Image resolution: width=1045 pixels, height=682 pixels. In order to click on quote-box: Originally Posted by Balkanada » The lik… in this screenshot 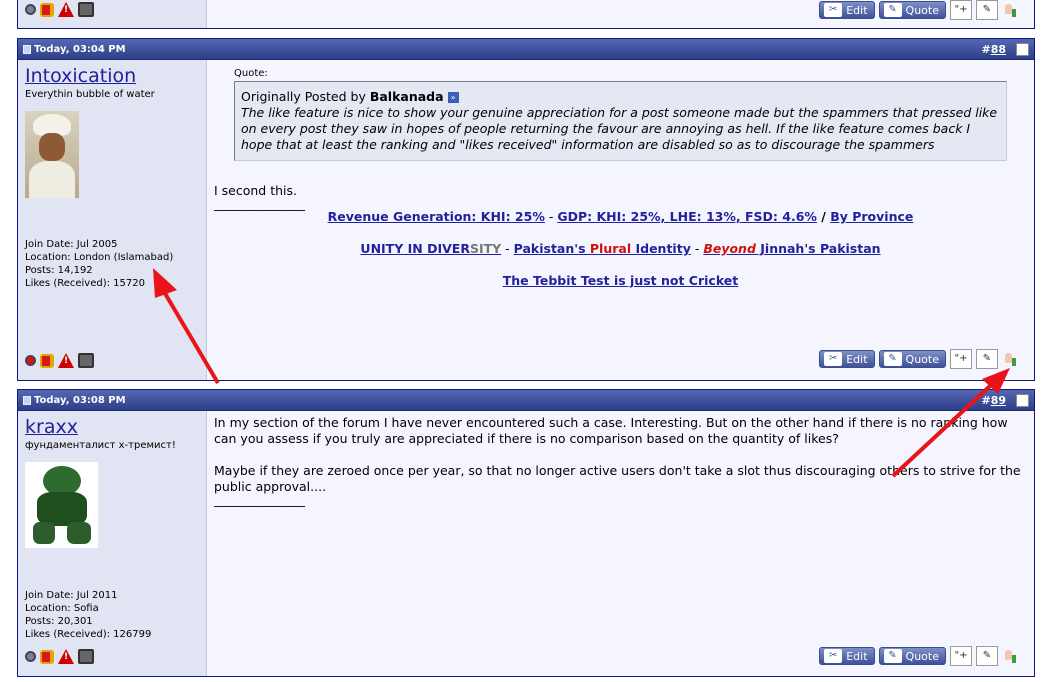, I will do `click(620, 121)`.